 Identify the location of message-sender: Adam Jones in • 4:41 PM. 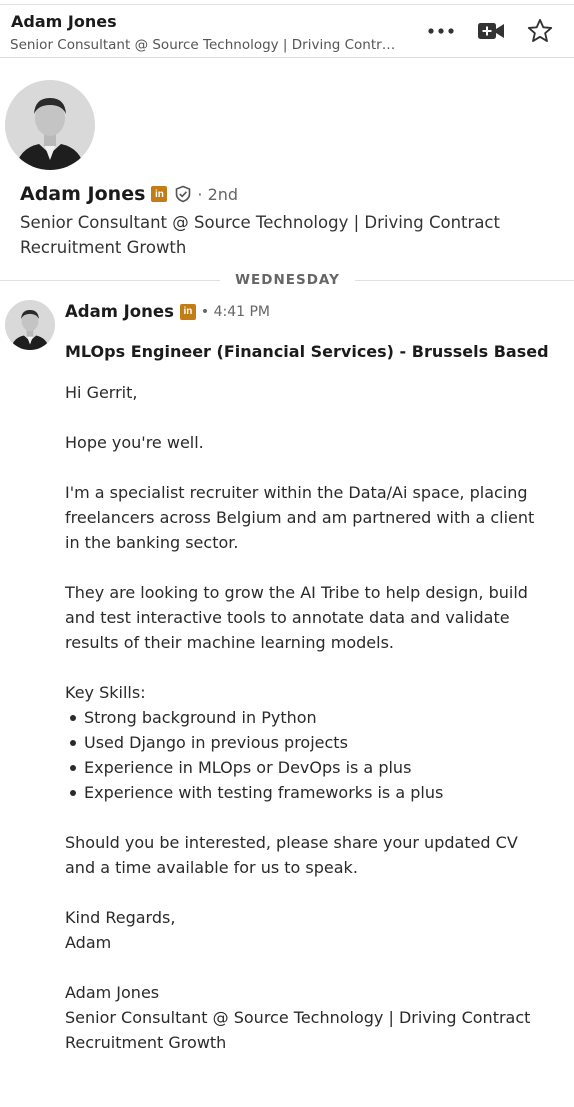
(167, 311).